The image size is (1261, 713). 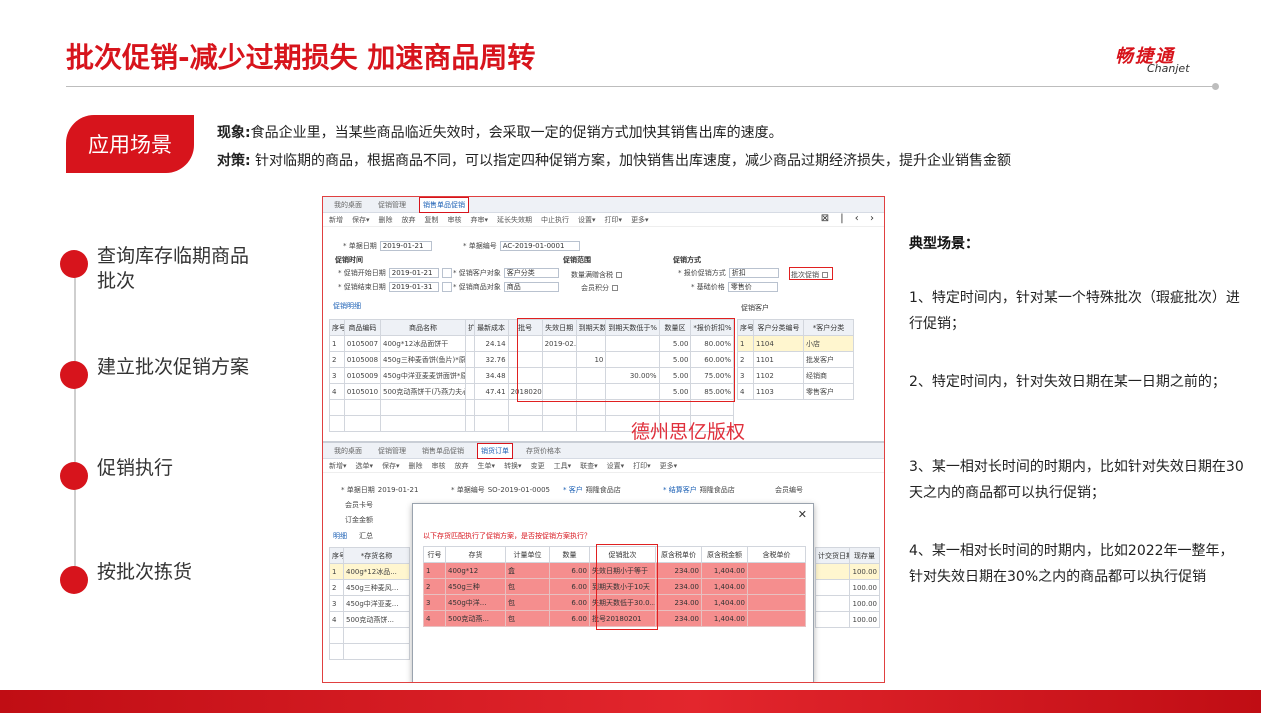 What do you see at coordinates (423, 391) in the screenshot?
I see `cell: 500克动燕饼干(乃燕力夫心)` at bounding box center [423, 391].